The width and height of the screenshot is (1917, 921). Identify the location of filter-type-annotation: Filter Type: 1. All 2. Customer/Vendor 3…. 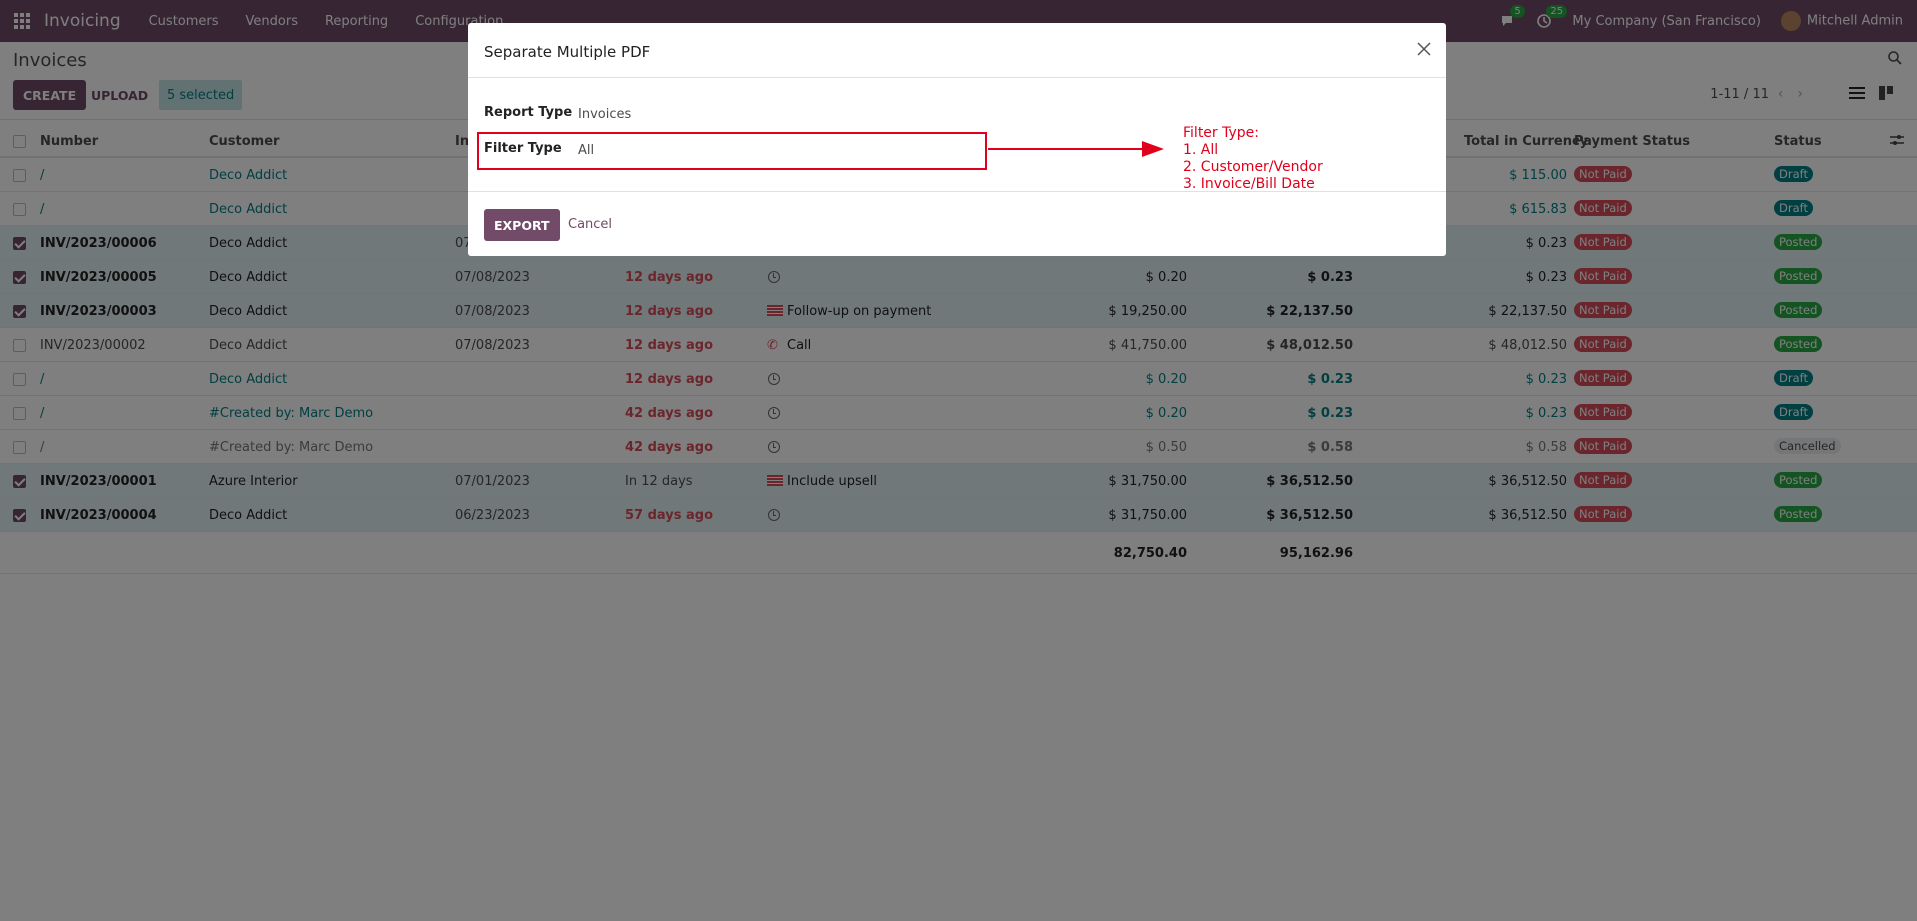
(1253, 159).